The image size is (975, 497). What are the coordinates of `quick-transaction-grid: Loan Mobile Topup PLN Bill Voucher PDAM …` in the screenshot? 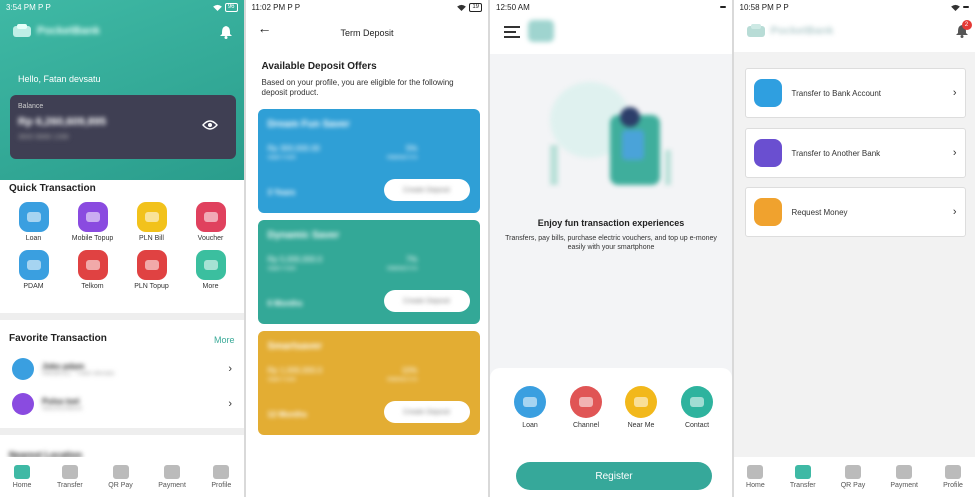 It's located at (122, 246).